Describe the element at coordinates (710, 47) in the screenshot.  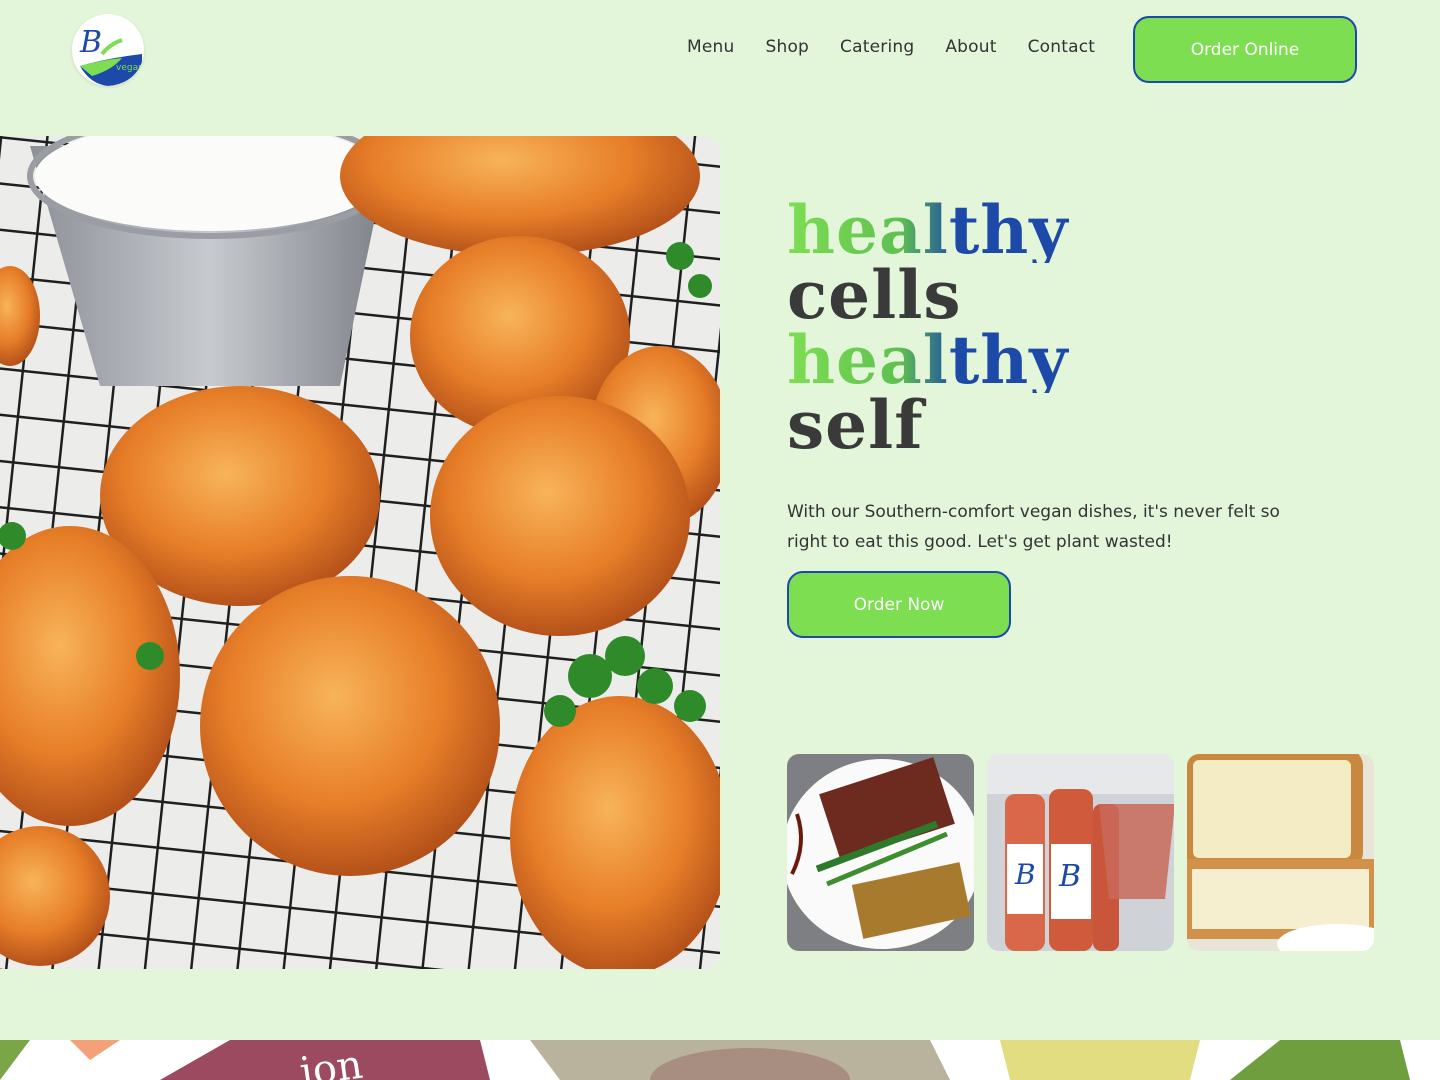
I see `nav-item-menu: Menu` at that location.